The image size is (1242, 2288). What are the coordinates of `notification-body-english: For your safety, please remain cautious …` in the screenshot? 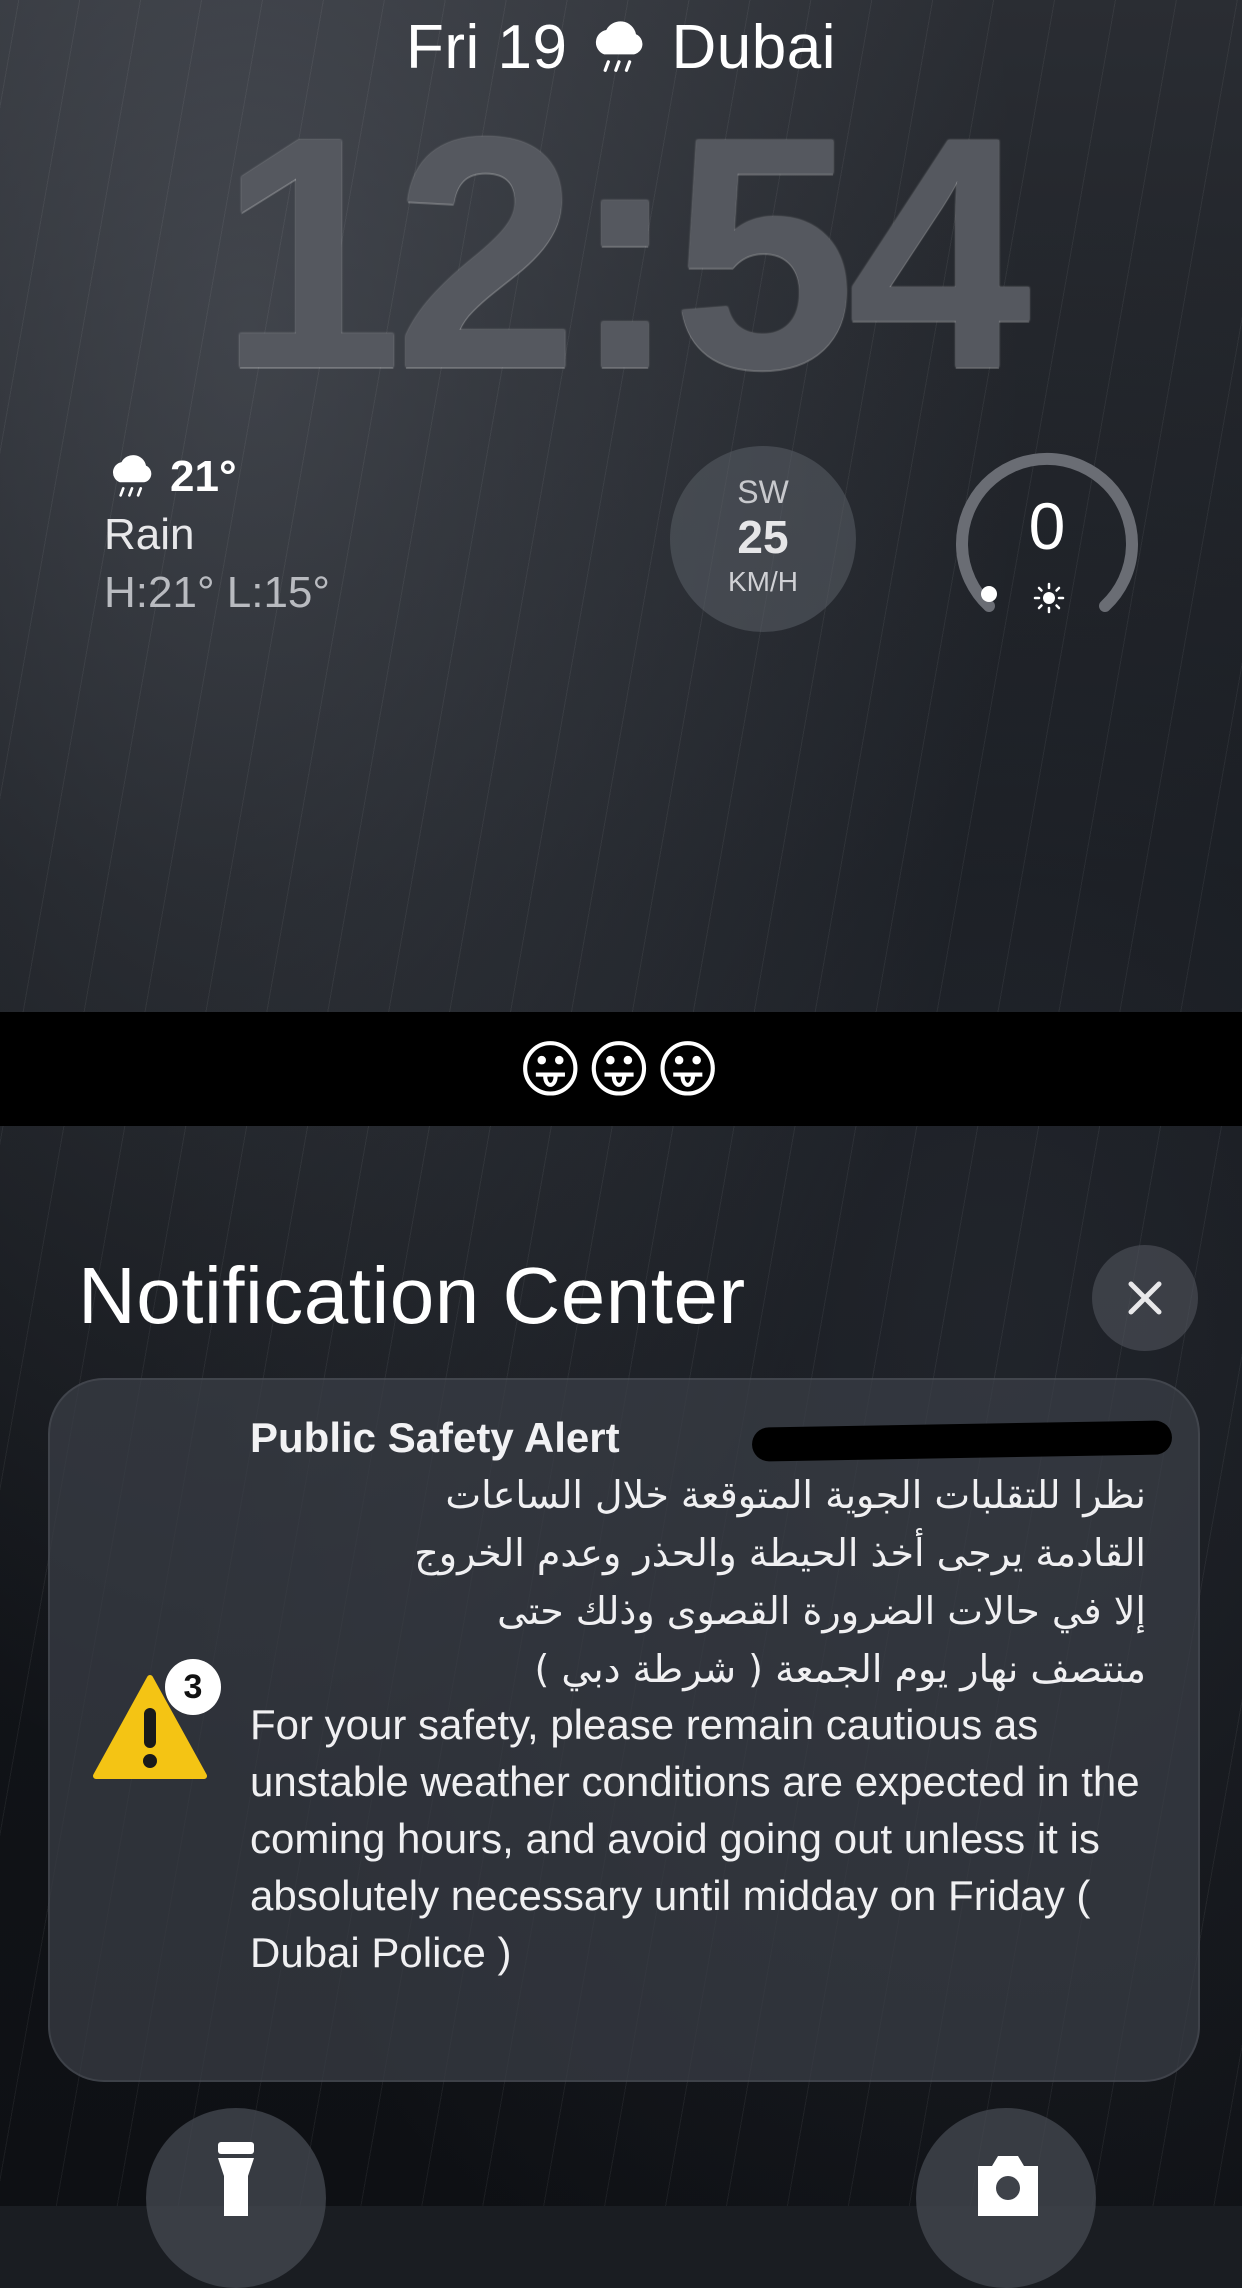 It's located at (695, 1838).